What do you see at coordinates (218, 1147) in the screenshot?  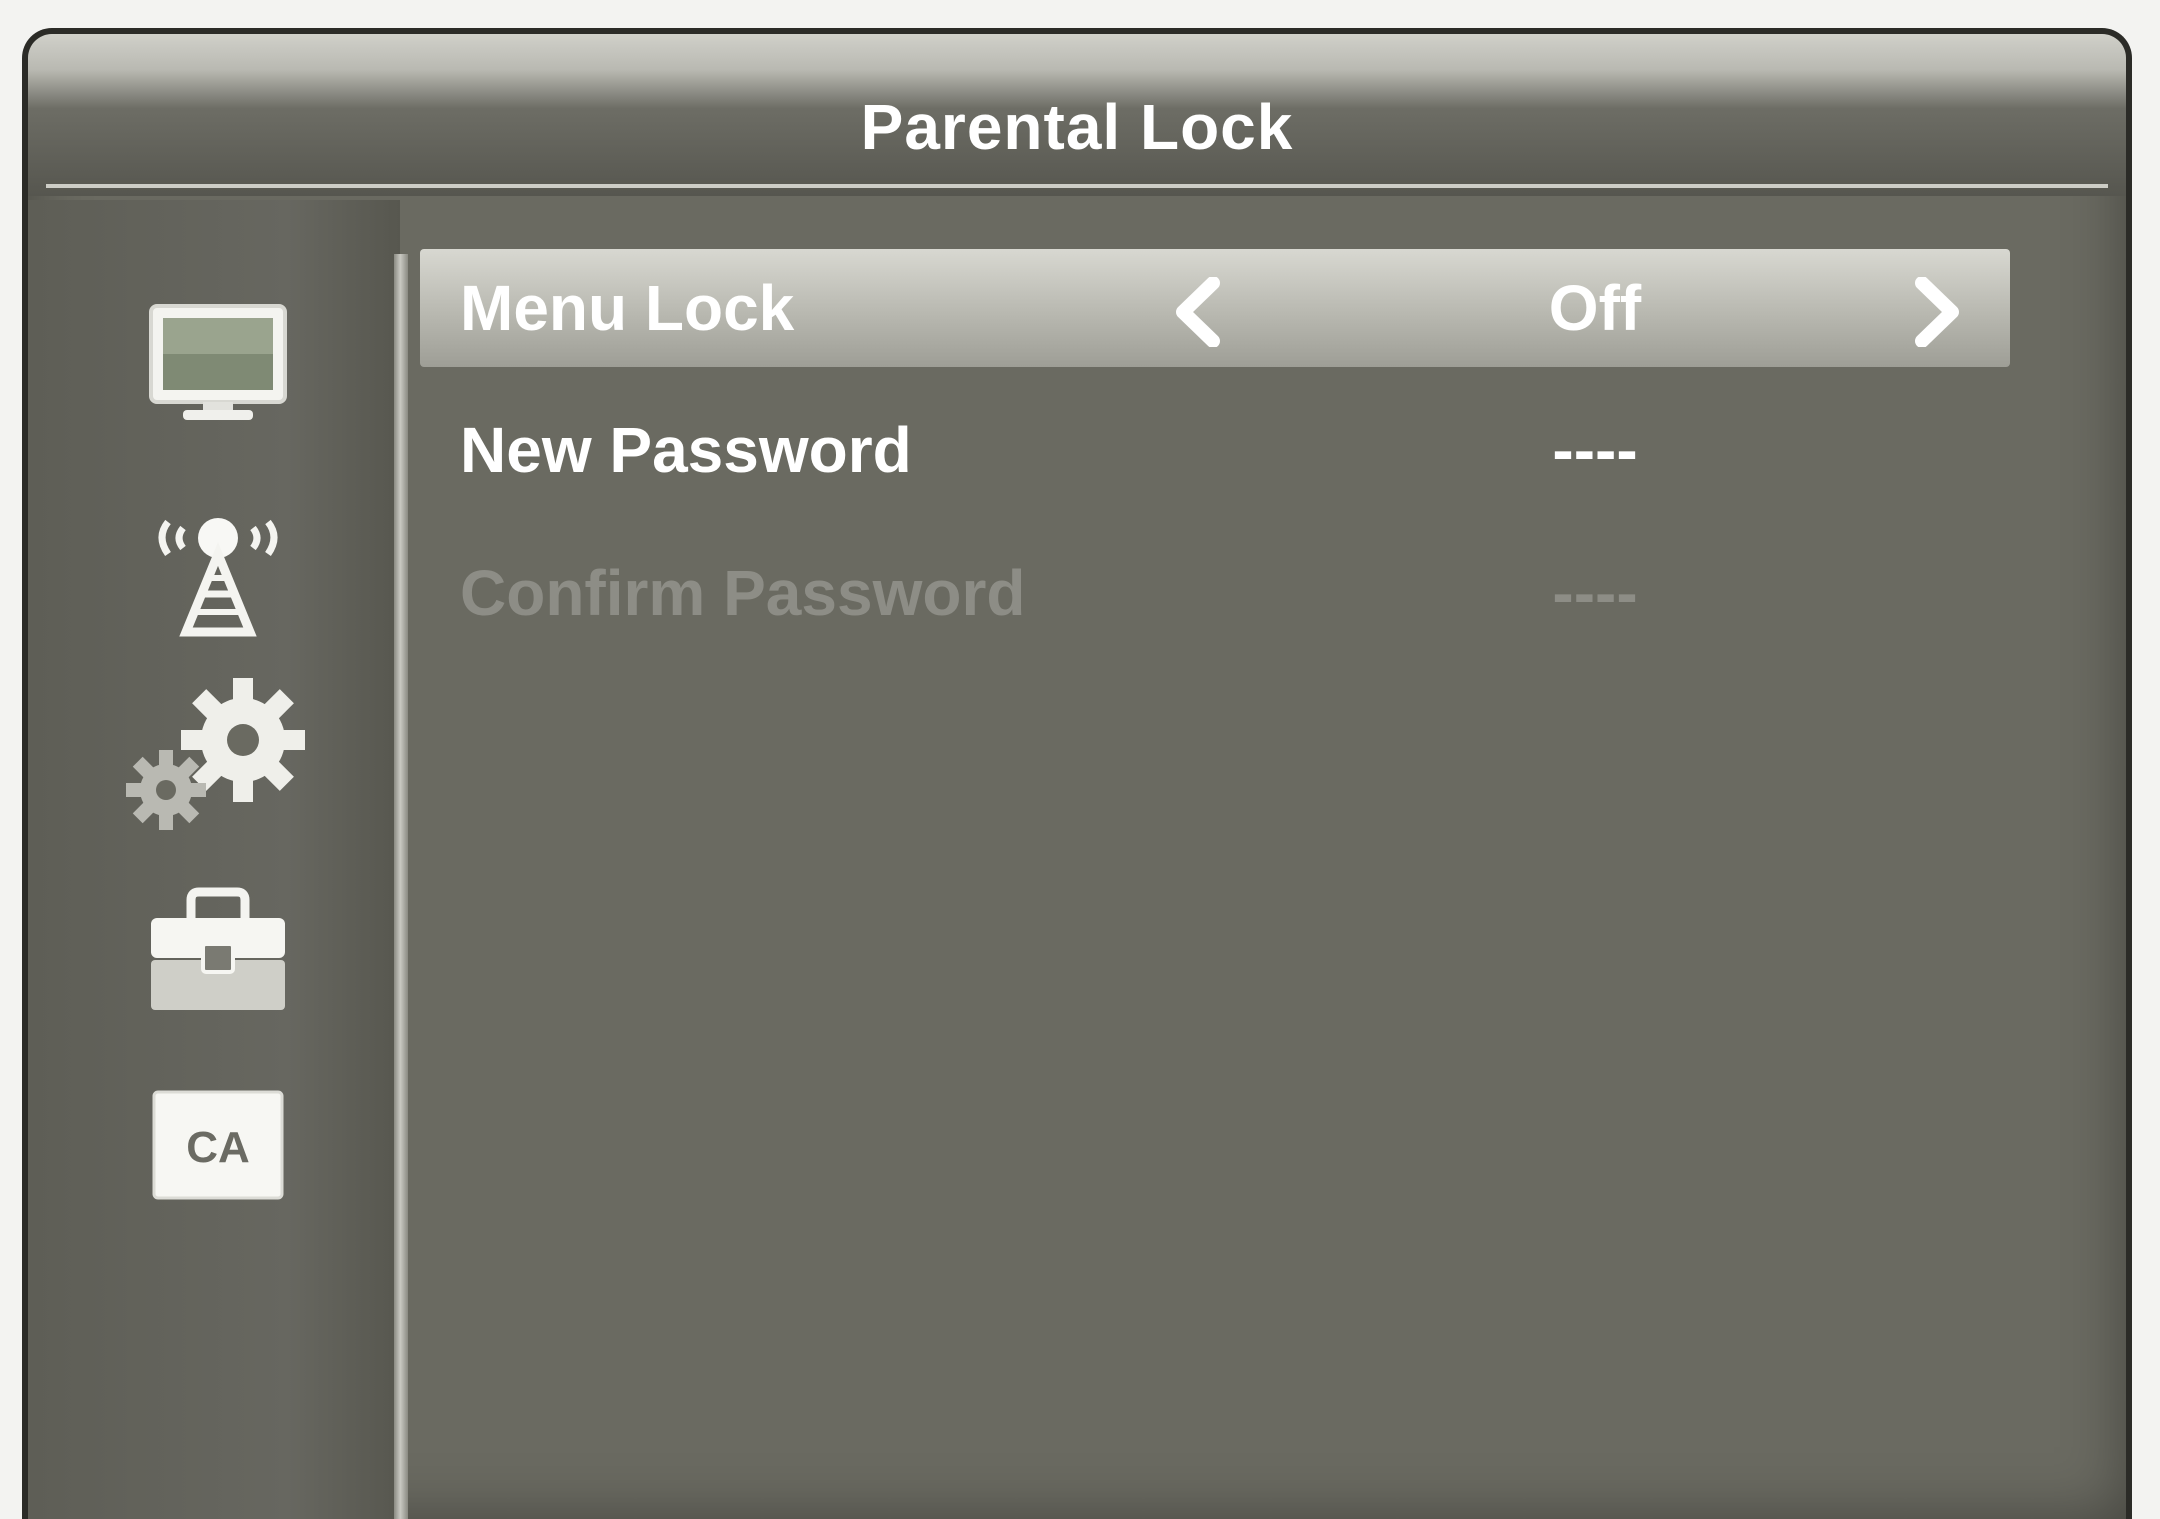 I see `ca-label: CA` at bounding box center [218, 1147].